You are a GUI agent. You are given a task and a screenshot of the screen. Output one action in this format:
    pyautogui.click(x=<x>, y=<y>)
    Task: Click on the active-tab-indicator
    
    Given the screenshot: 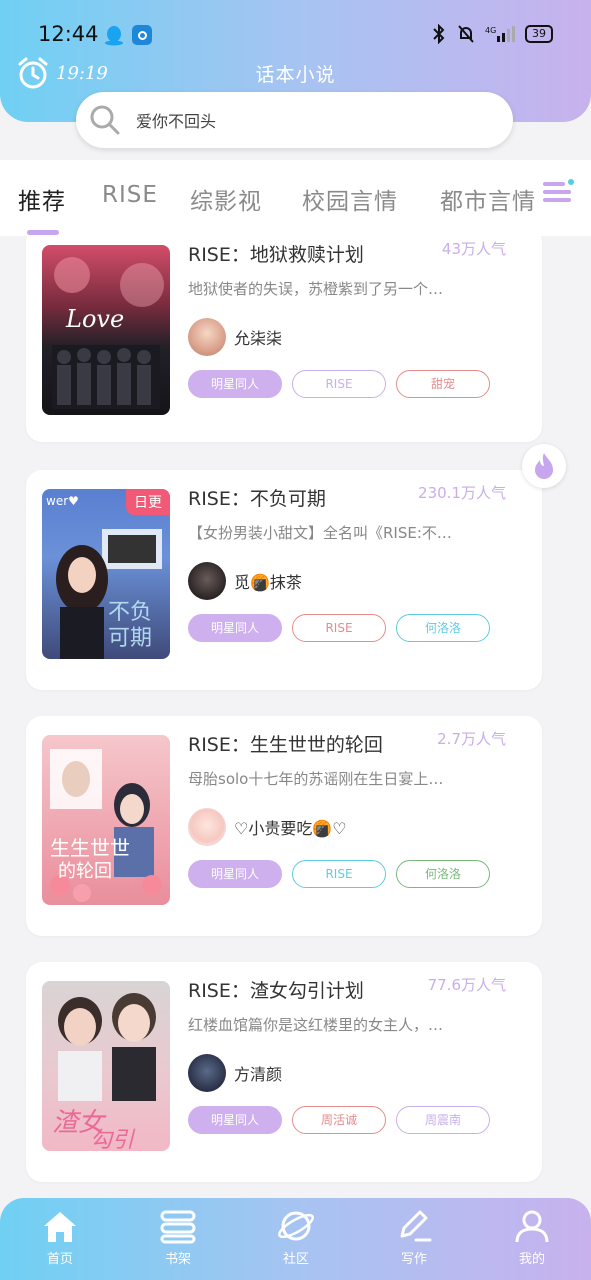 What is the action you would take?
    pyautogui.click(x=43, y=232)
    